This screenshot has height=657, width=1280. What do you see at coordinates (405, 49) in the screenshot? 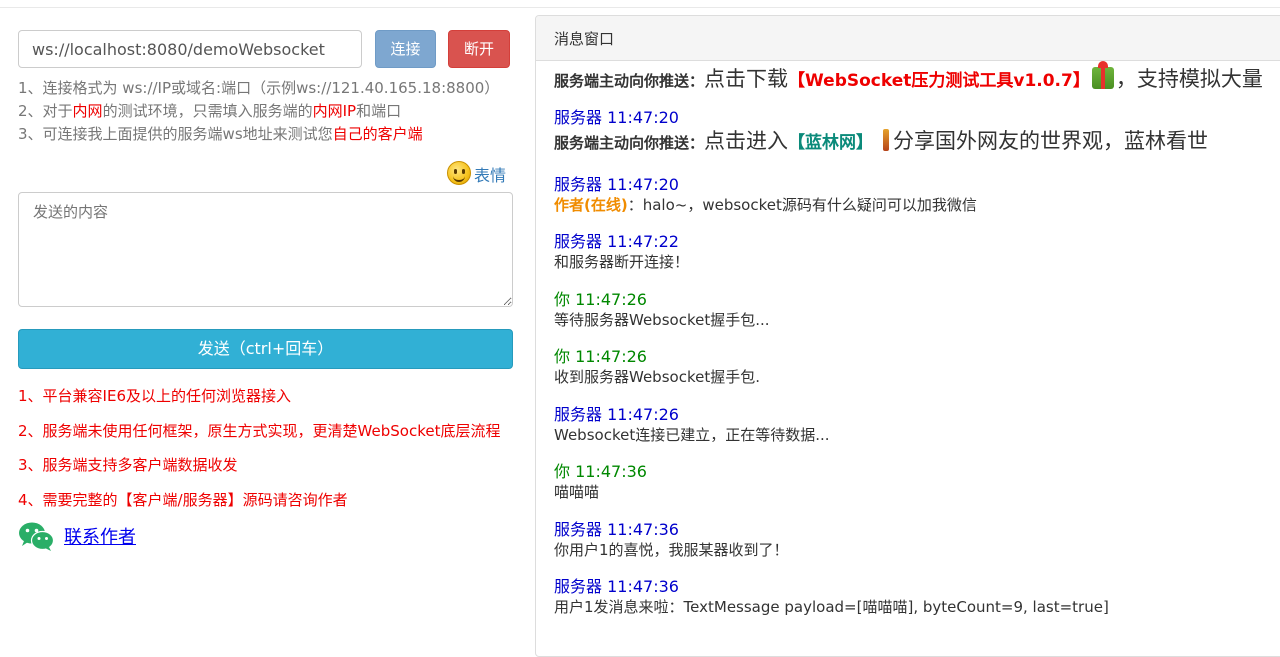
I see `connect-button: 连接` at bounding box center [405, 49].